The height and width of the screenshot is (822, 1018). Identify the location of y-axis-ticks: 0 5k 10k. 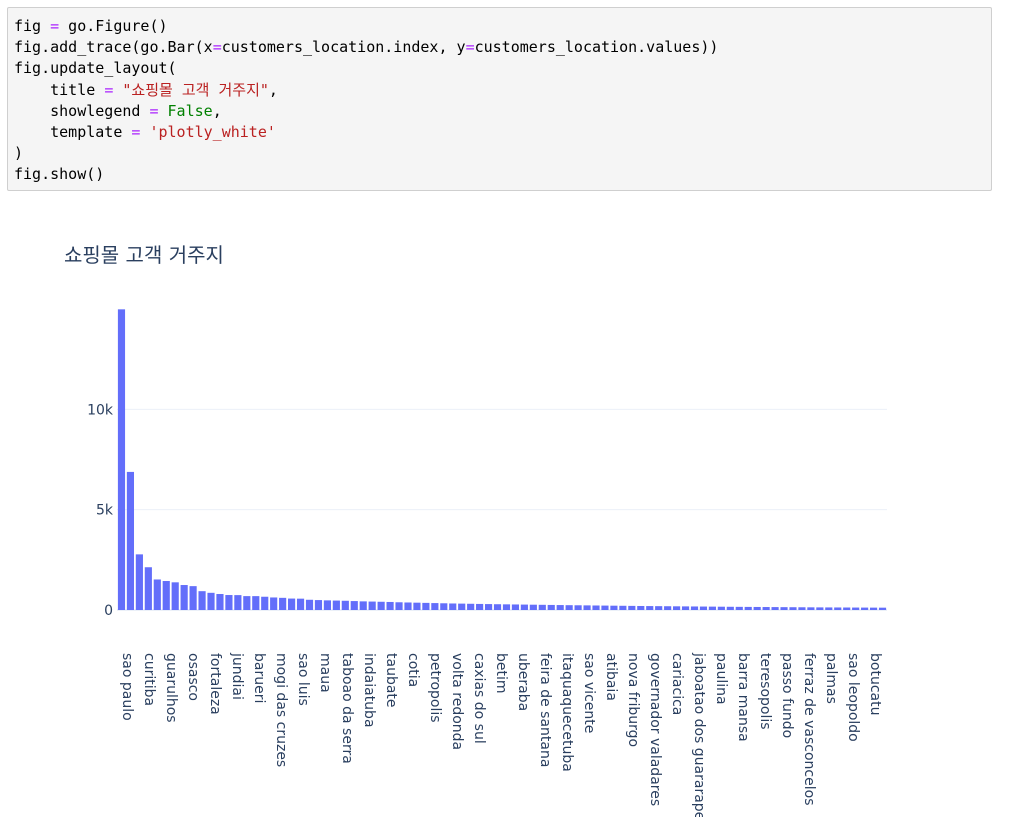
(100, 510).